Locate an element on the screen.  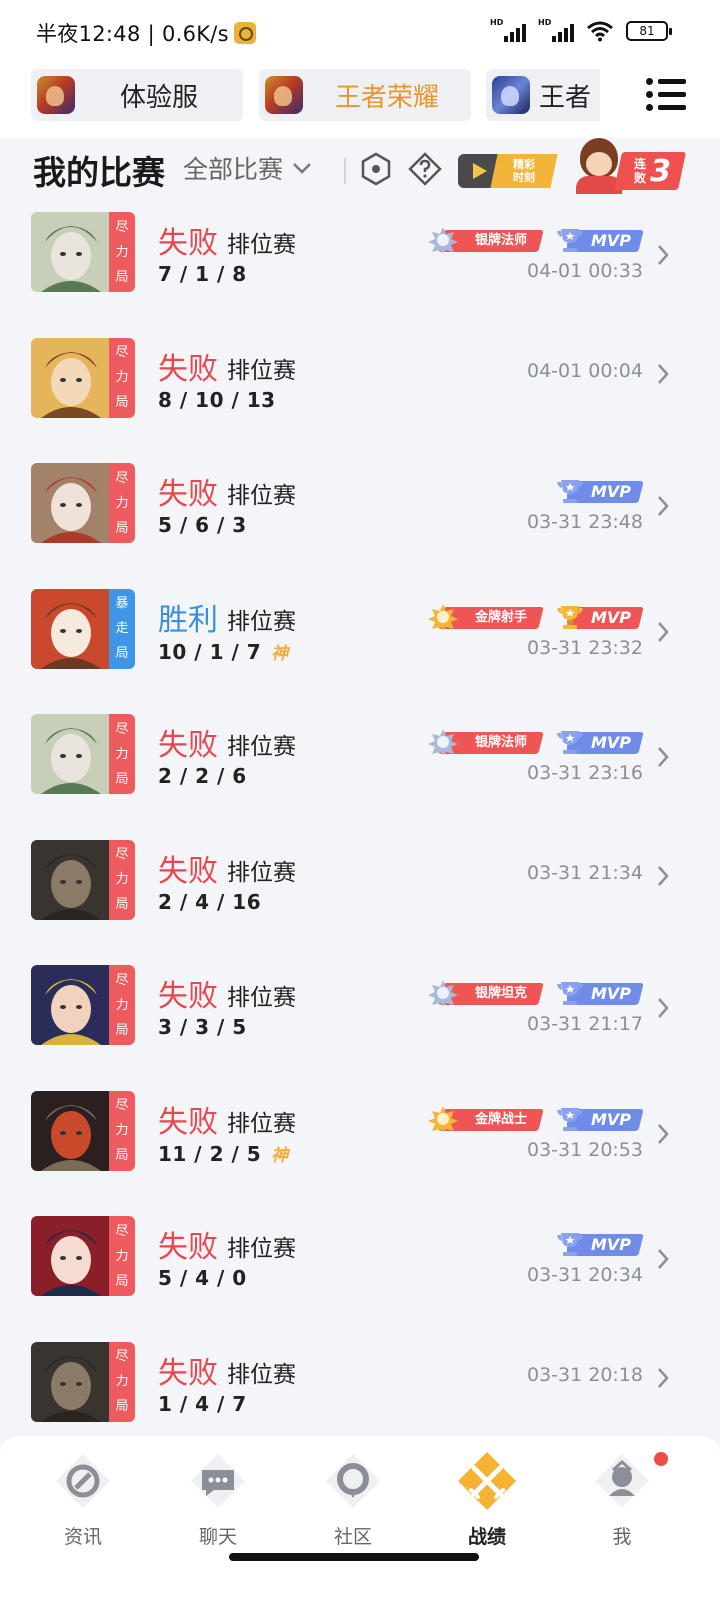
silver-medal-icon is located at coordinates (443, 993).